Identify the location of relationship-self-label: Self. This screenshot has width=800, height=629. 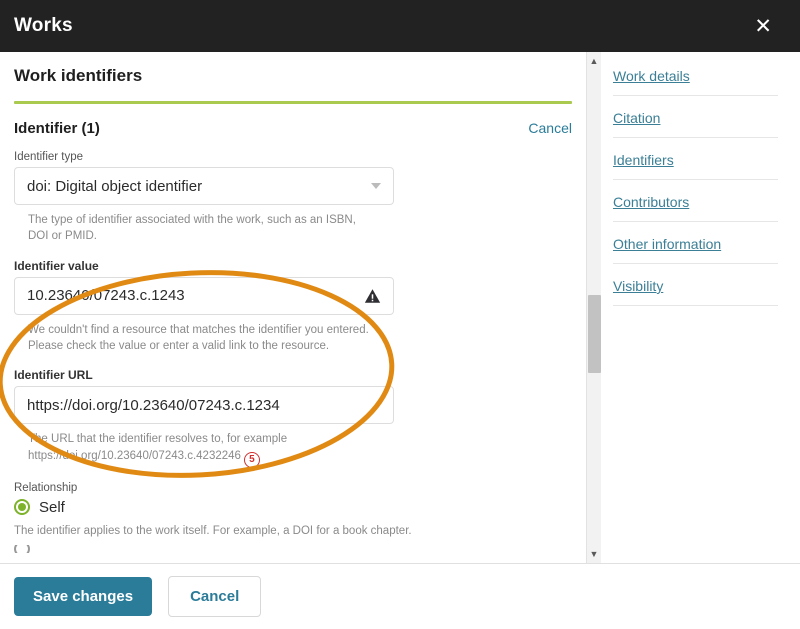
(52, 507).